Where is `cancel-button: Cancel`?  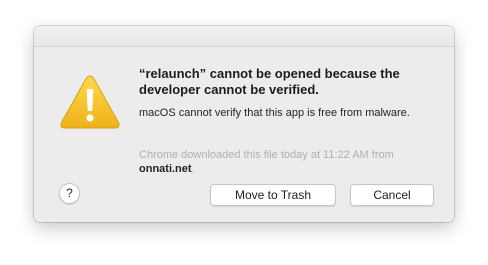 cancel-button: Cancel is located at coordinates (392, 195).